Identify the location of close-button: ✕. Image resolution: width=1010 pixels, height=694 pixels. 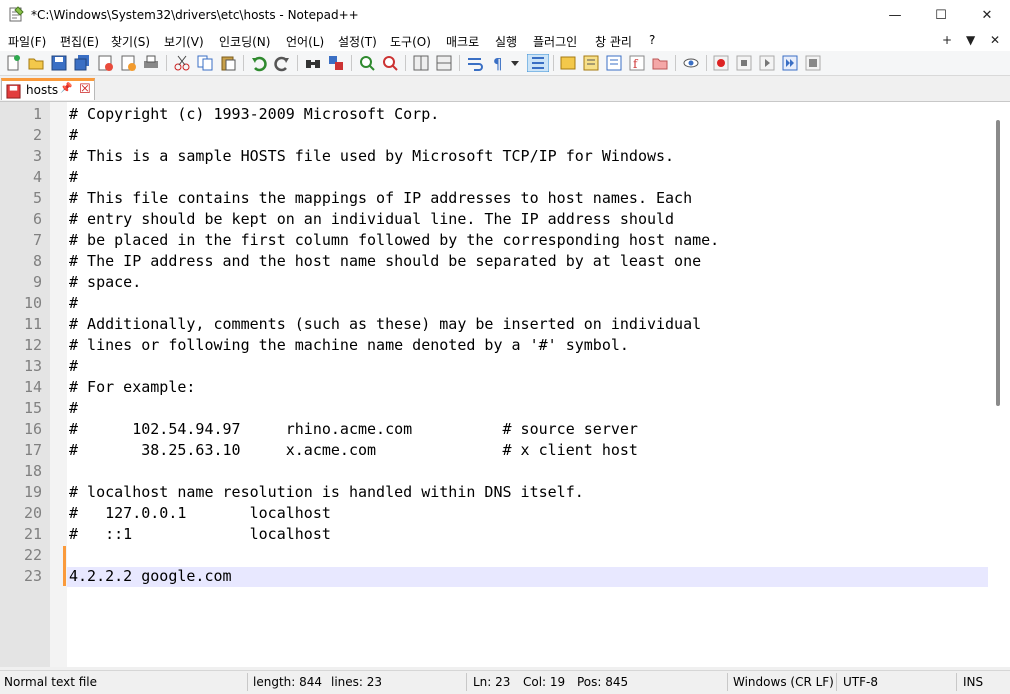
(987, 15).